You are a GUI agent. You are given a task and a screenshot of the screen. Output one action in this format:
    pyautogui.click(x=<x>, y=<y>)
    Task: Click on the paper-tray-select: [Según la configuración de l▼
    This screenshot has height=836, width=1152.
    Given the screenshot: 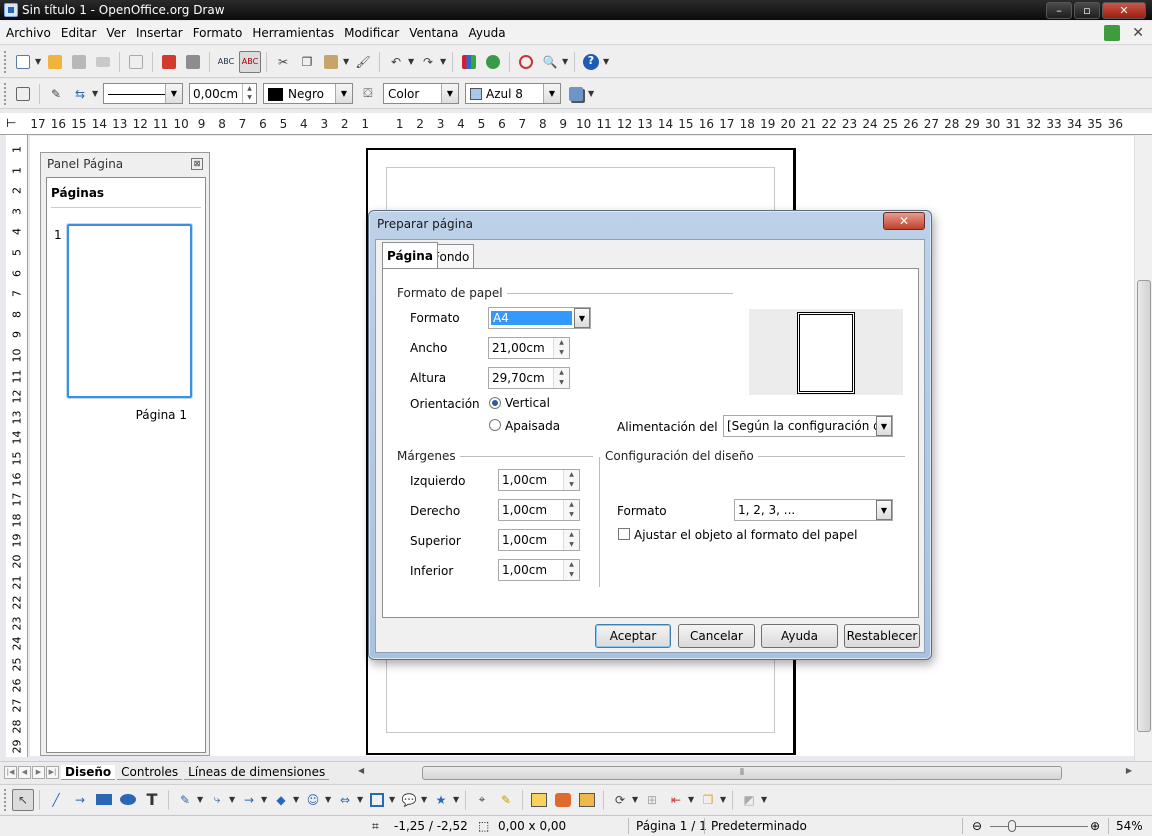 What is the action you would take?
    pyautogui.click(x=808, y=426)
    